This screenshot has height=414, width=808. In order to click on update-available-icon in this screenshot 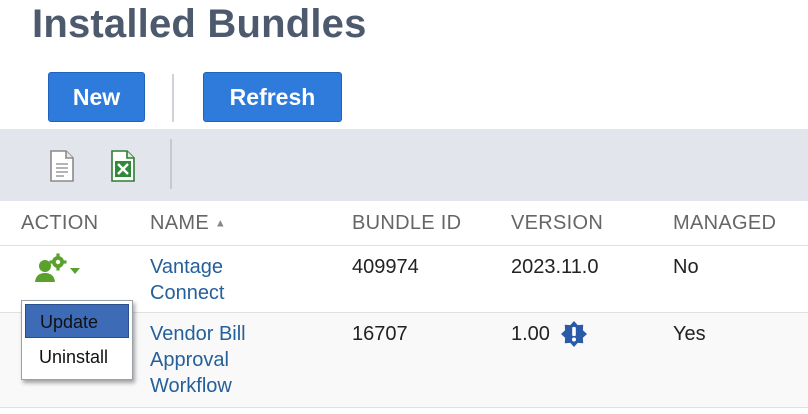, I will do `click(574, 334)`.